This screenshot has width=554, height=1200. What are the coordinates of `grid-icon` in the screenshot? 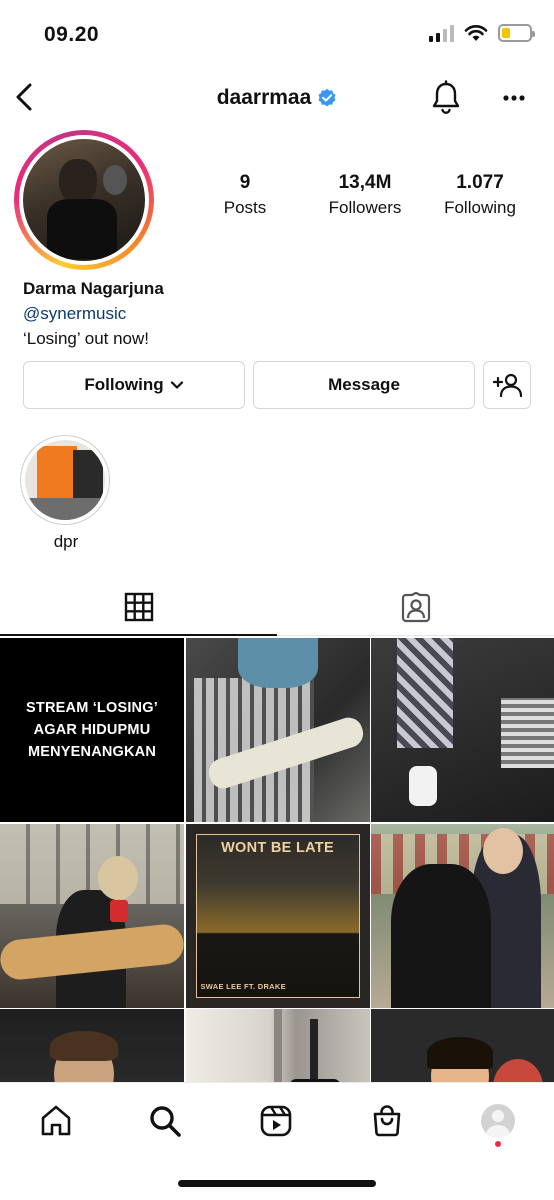 It's located at (138, 607).